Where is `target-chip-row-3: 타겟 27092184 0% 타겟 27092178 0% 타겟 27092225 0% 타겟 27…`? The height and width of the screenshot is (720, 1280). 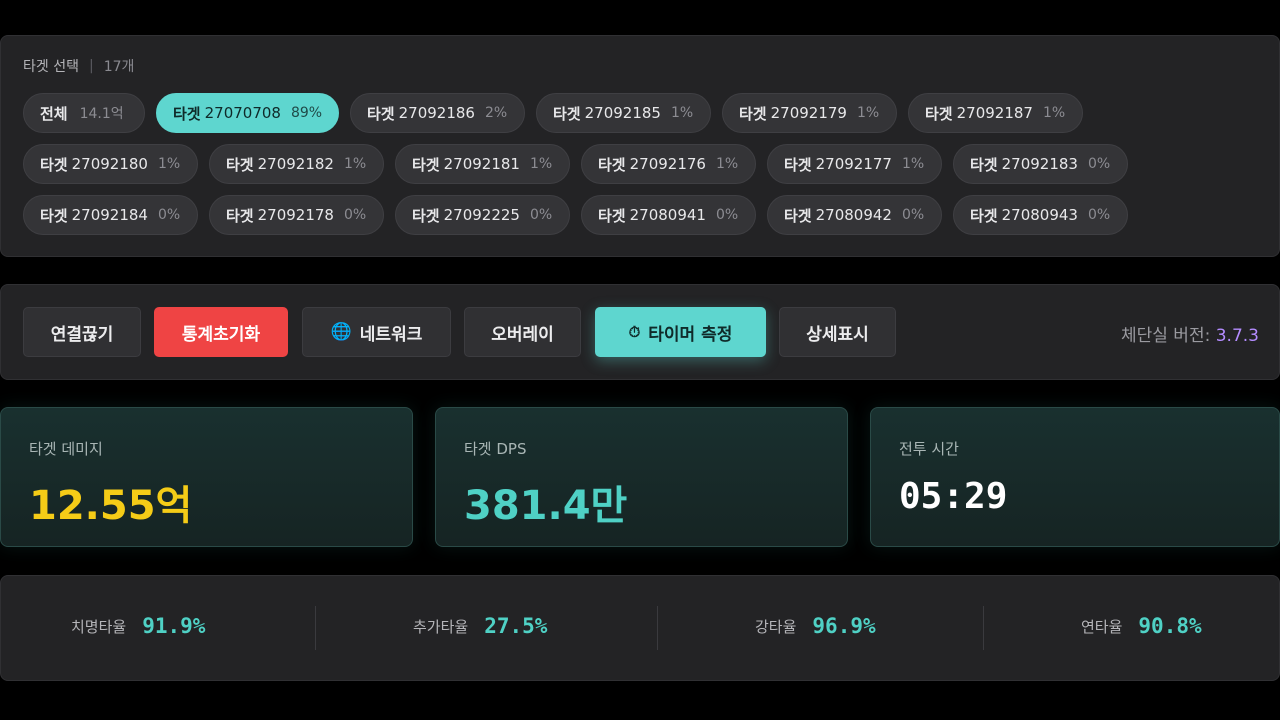
target-chip-row-3: 타겟 27092184 0% 타겟 27092178 0% 타겟 27092225 0% 타겟 27… is located at coordinates (575, 215).